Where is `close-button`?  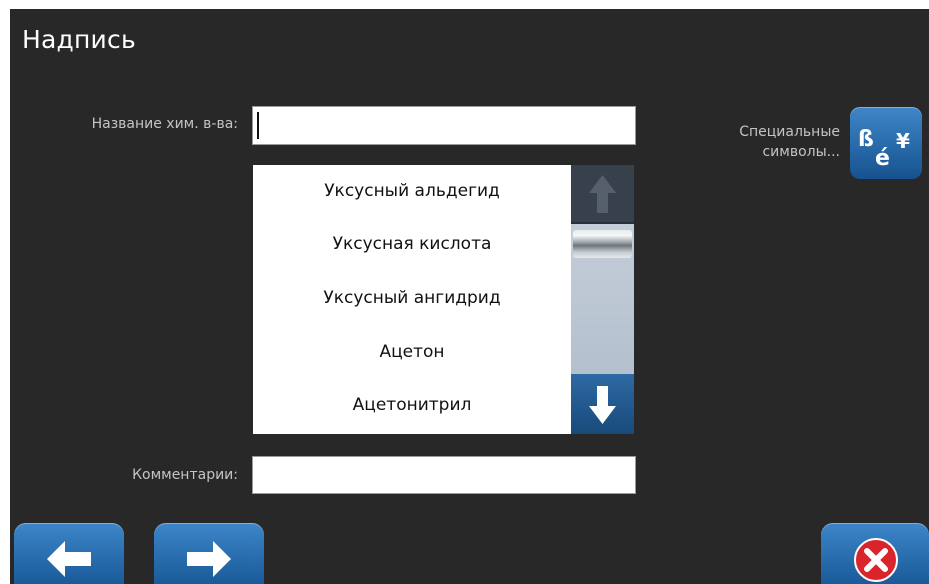
close-button is located at coordinates (875, 553).